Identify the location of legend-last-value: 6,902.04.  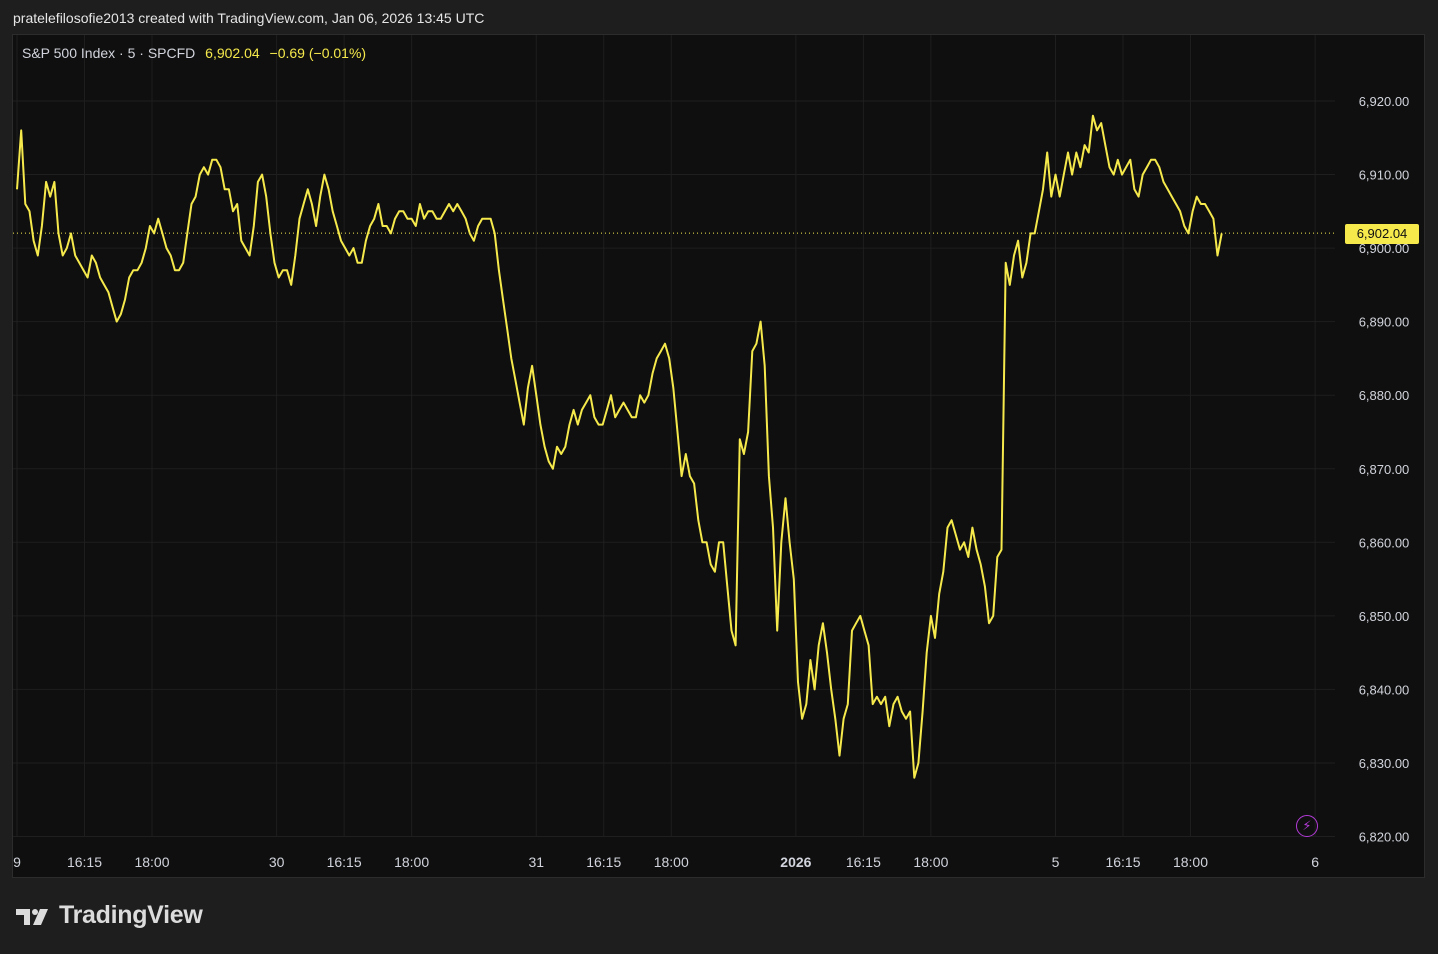
(232, 53).